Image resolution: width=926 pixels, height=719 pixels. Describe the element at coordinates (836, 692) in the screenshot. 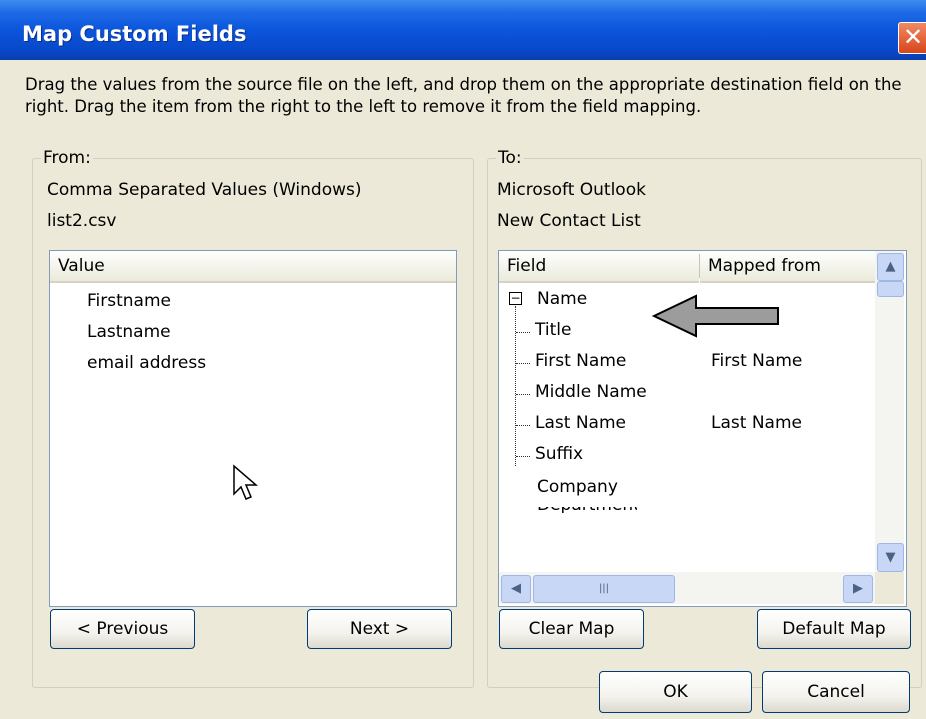

I see `cancel-button: Cancel` at that location.